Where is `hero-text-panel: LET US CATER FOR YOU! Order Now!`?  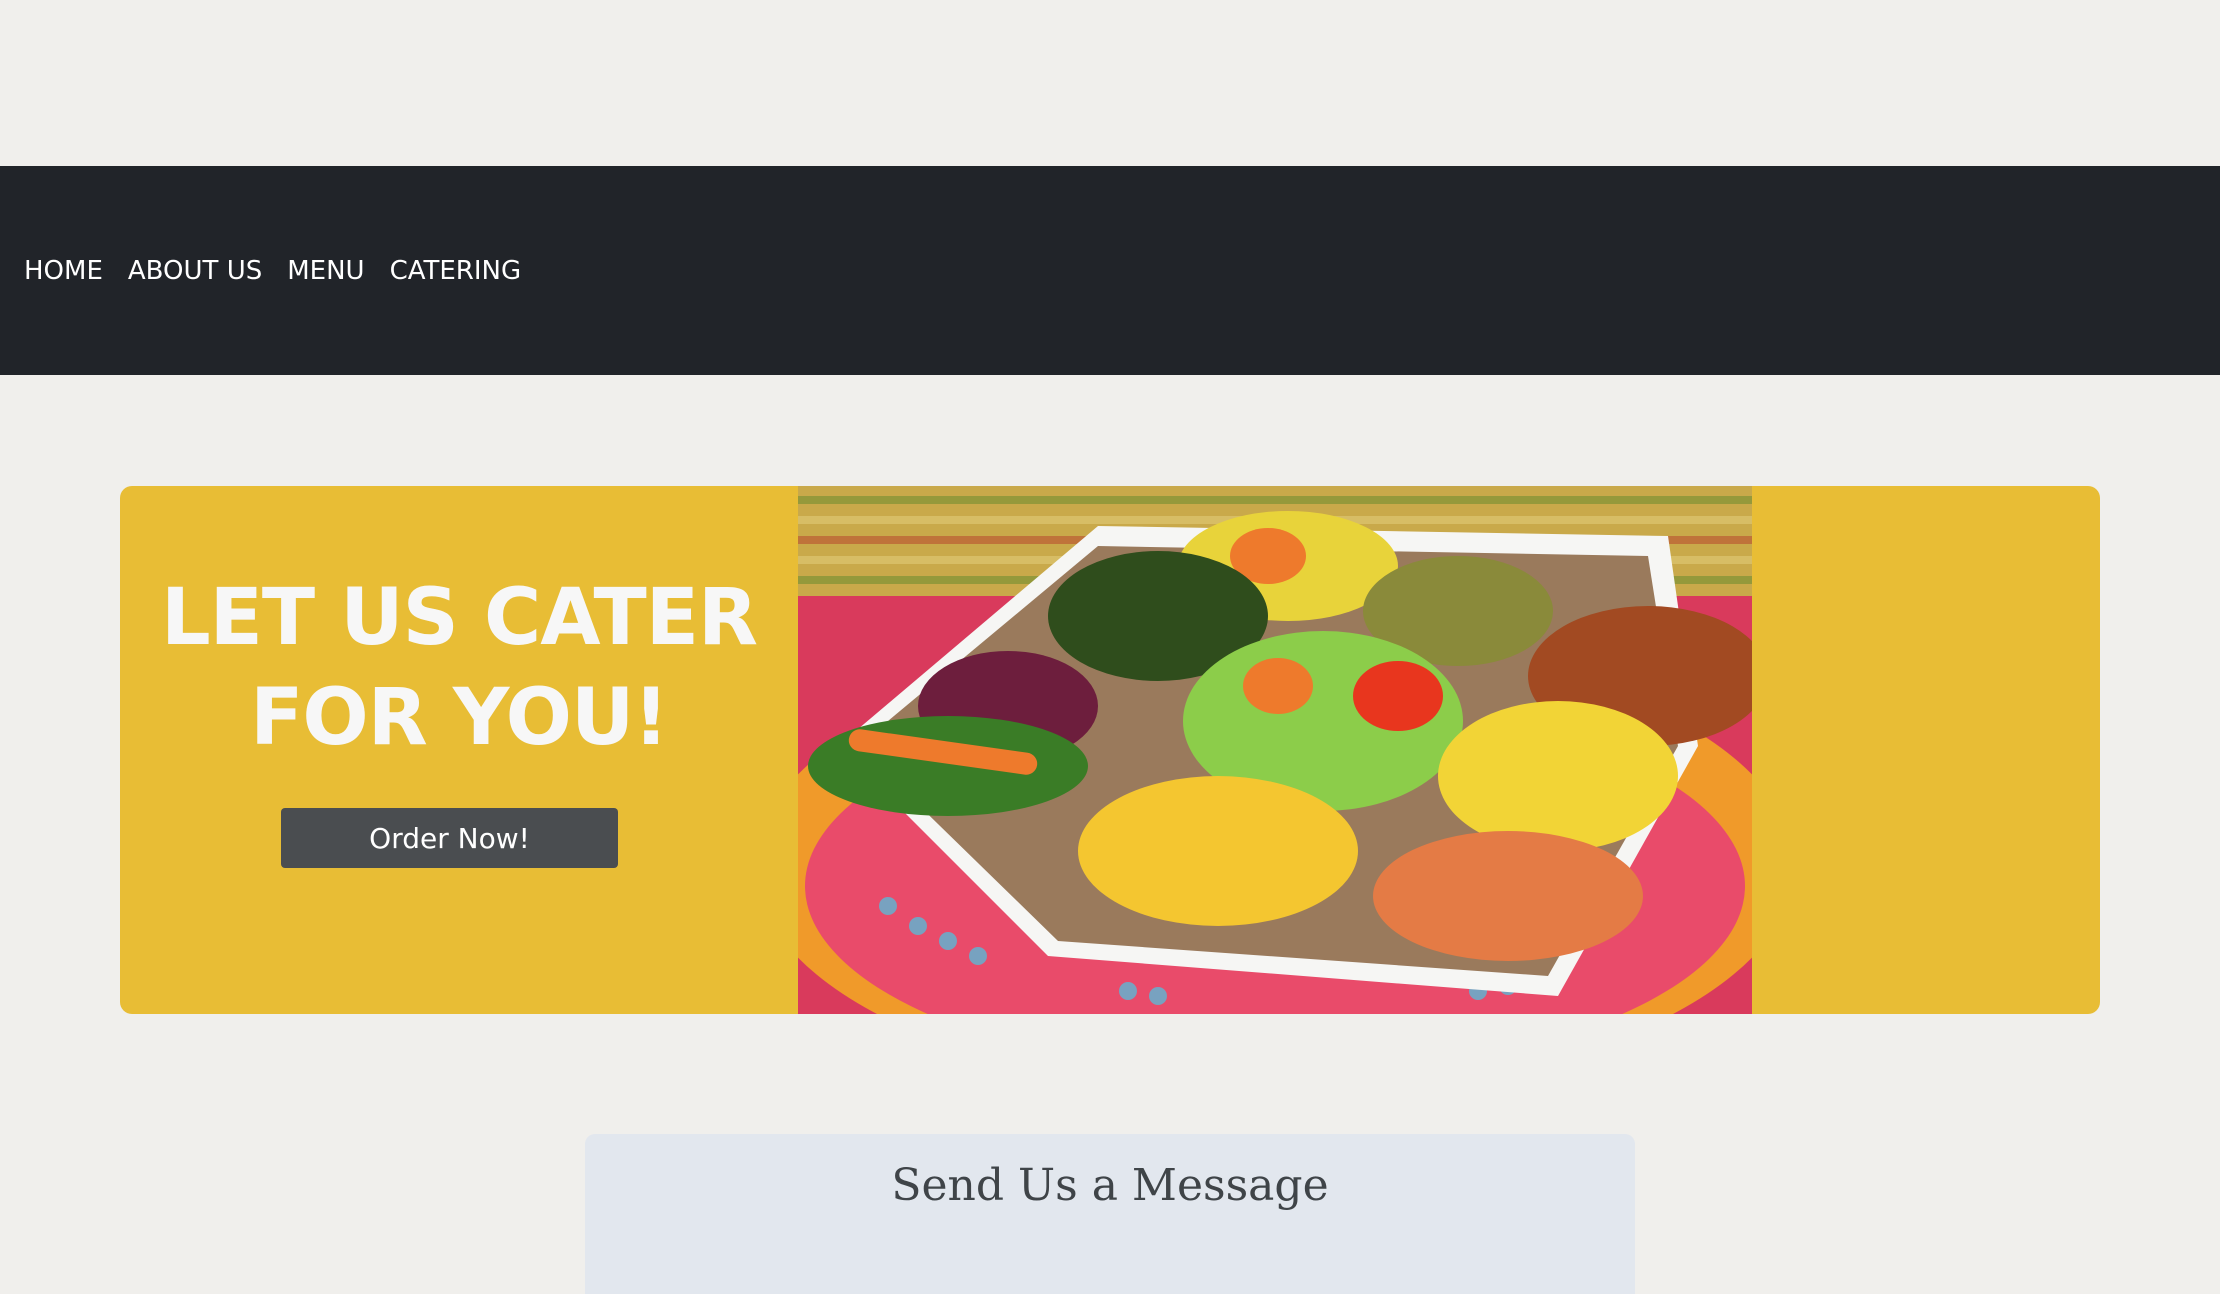 hero-text-panel: LET US CATER FOR YOU! Order Now! is located at coordinates (459, 750).